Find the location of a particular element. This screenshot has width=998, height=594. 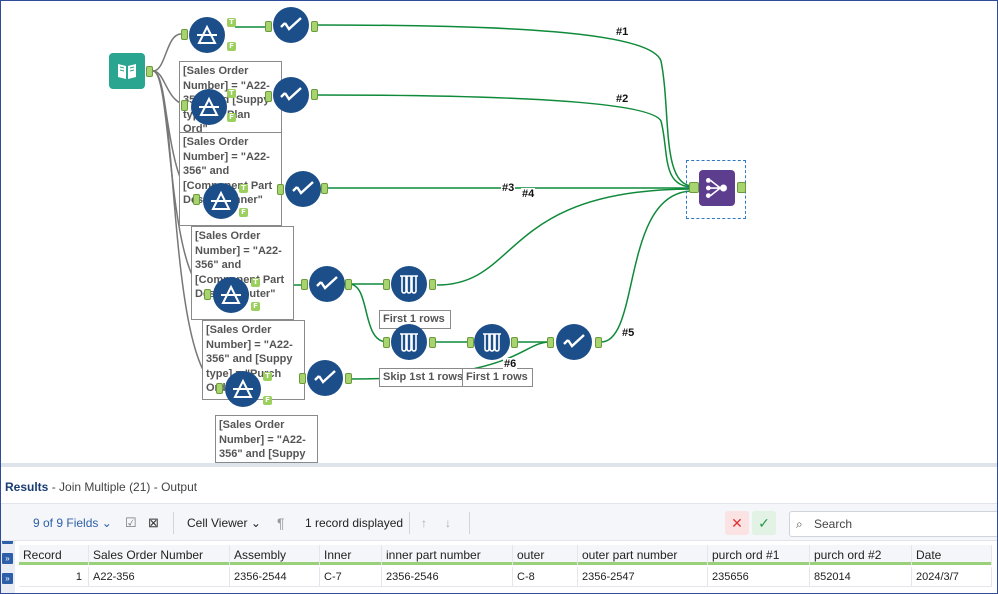

input-output-anchor is located at coordinates (149, 71).